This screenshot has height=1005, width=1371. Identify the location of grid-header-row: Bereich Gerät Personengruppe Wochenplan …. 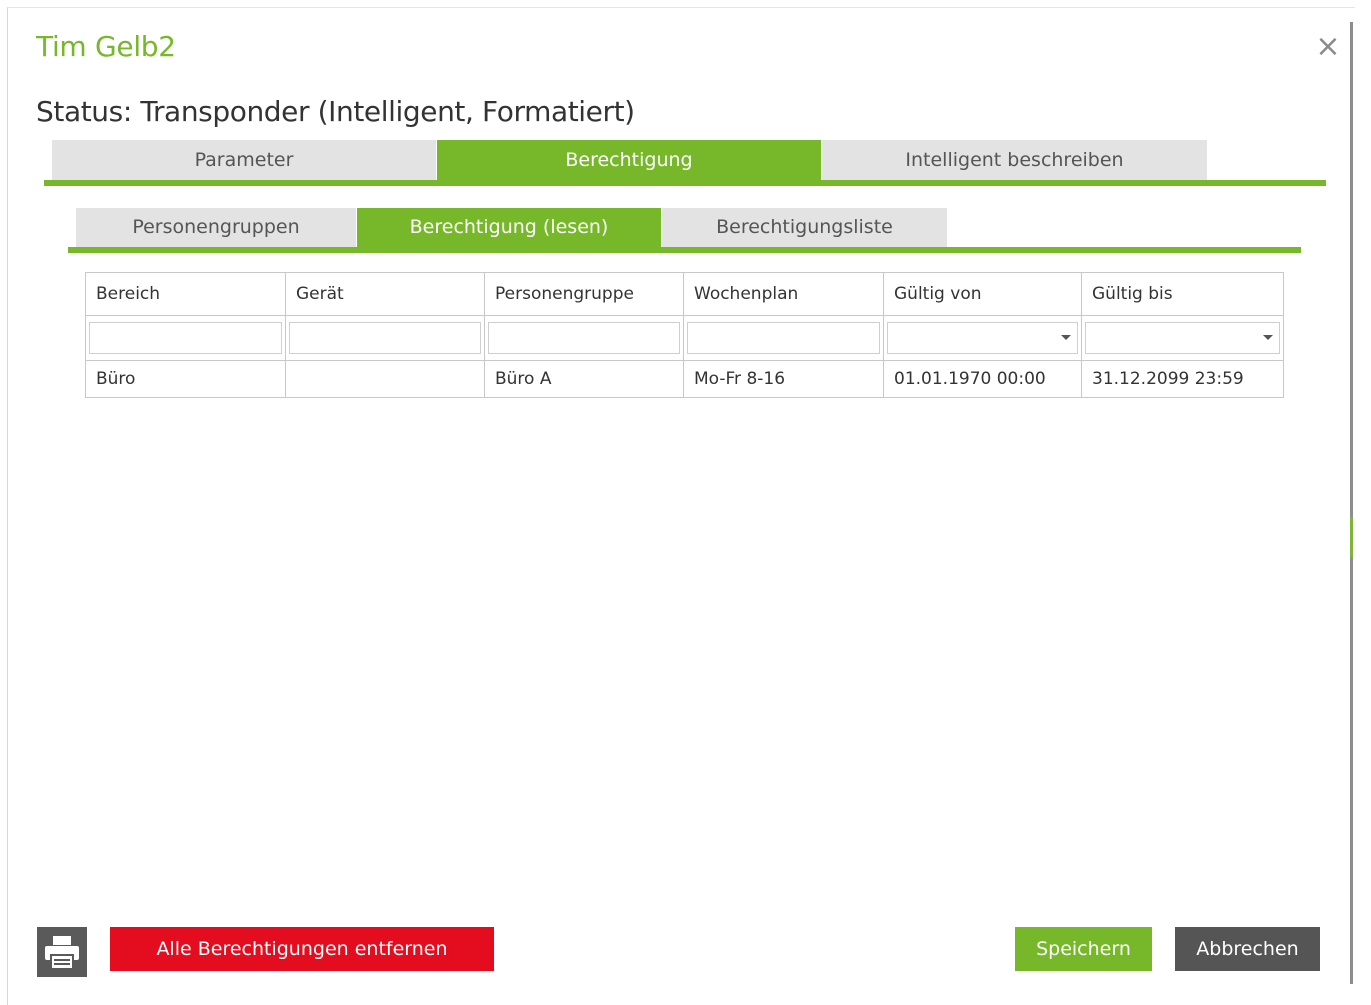
(684, 294).